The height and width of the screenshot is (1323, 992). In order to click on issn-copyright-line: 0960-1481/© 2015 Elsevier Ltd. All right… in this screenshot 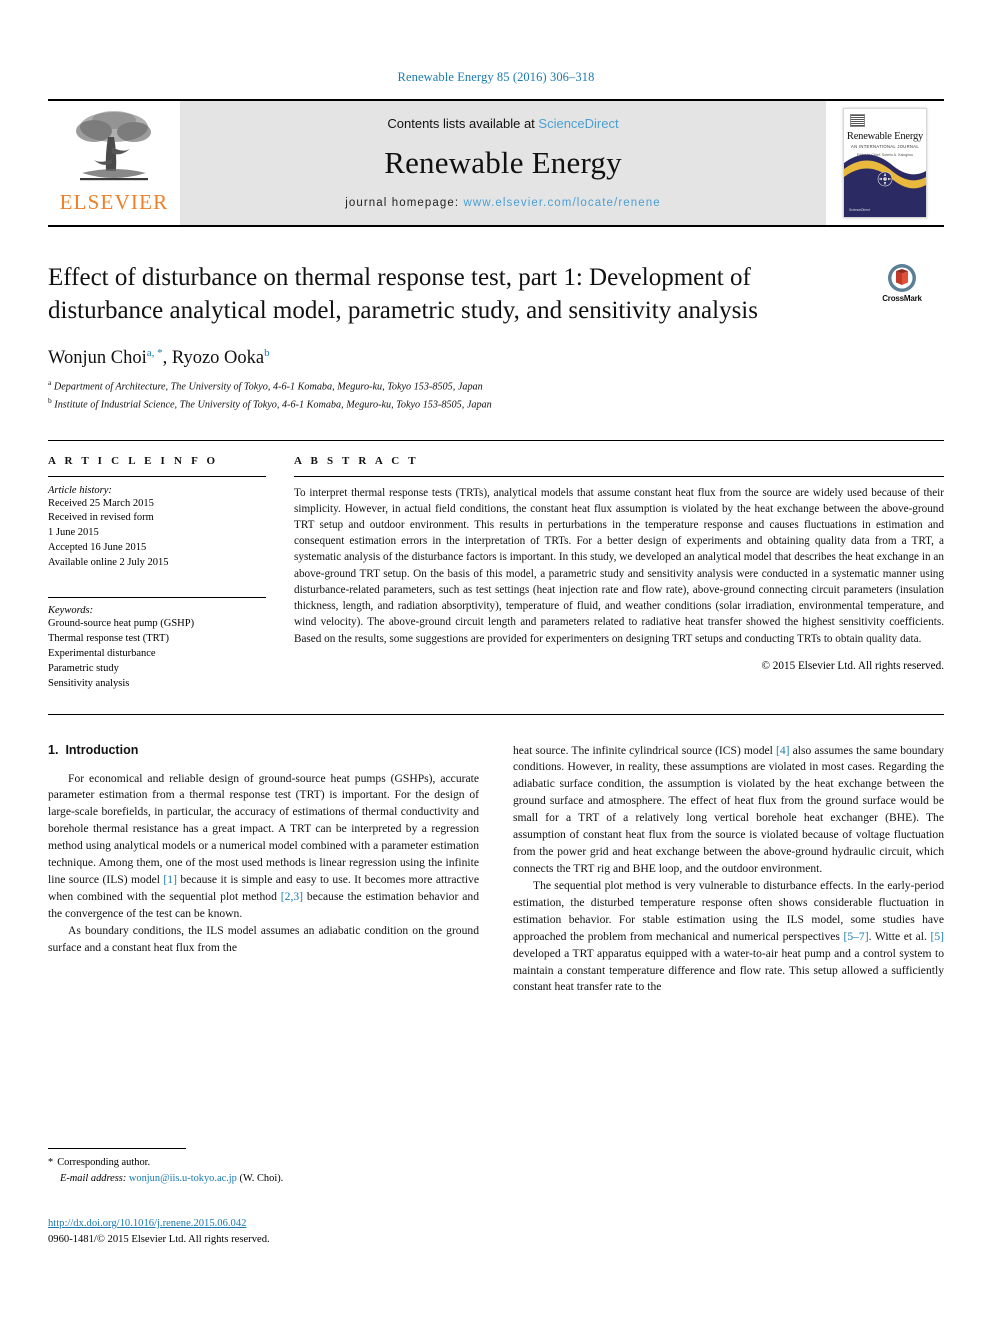, I will do `click(159, 1239)`.